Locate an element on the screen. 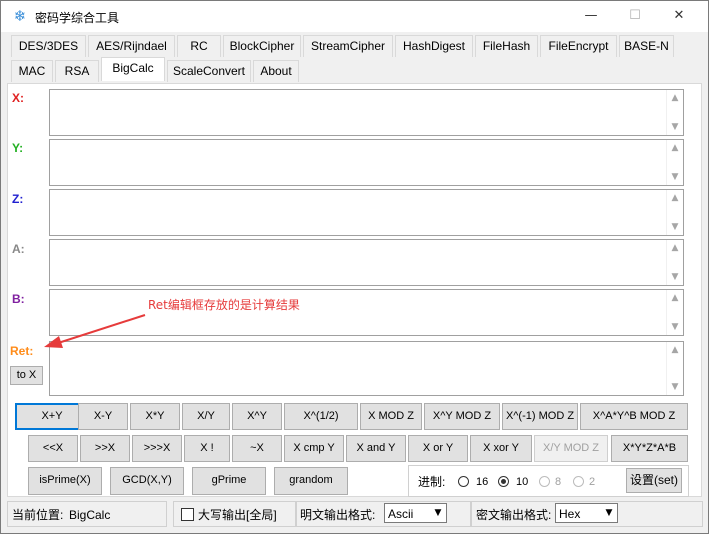 The height and width of the screenshot is (534, 709). window-title: 密码学综合工具 is located at coordinates (77, 18).